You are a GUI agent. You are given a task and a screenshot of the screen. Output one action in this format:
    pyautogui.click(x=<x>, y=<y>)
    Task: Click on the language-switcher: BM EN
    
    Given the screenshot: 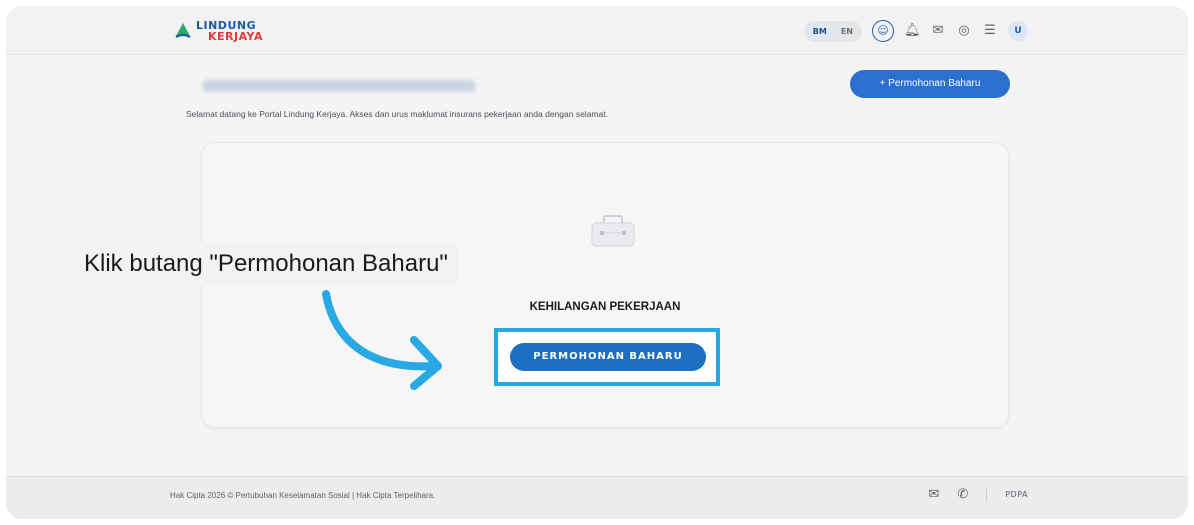 What is the action you would take?
    pyautogui.click(x=832, y=31)
    